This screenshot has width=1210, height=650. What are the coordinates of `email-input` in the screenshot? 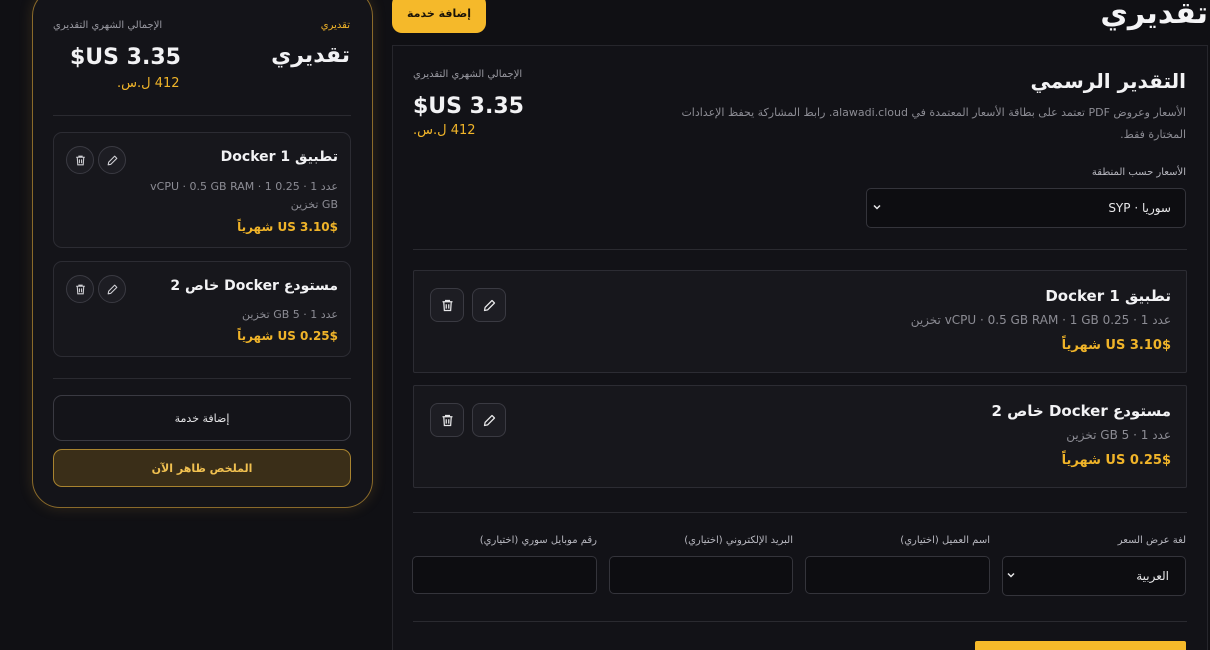 It's located at (701, 575).